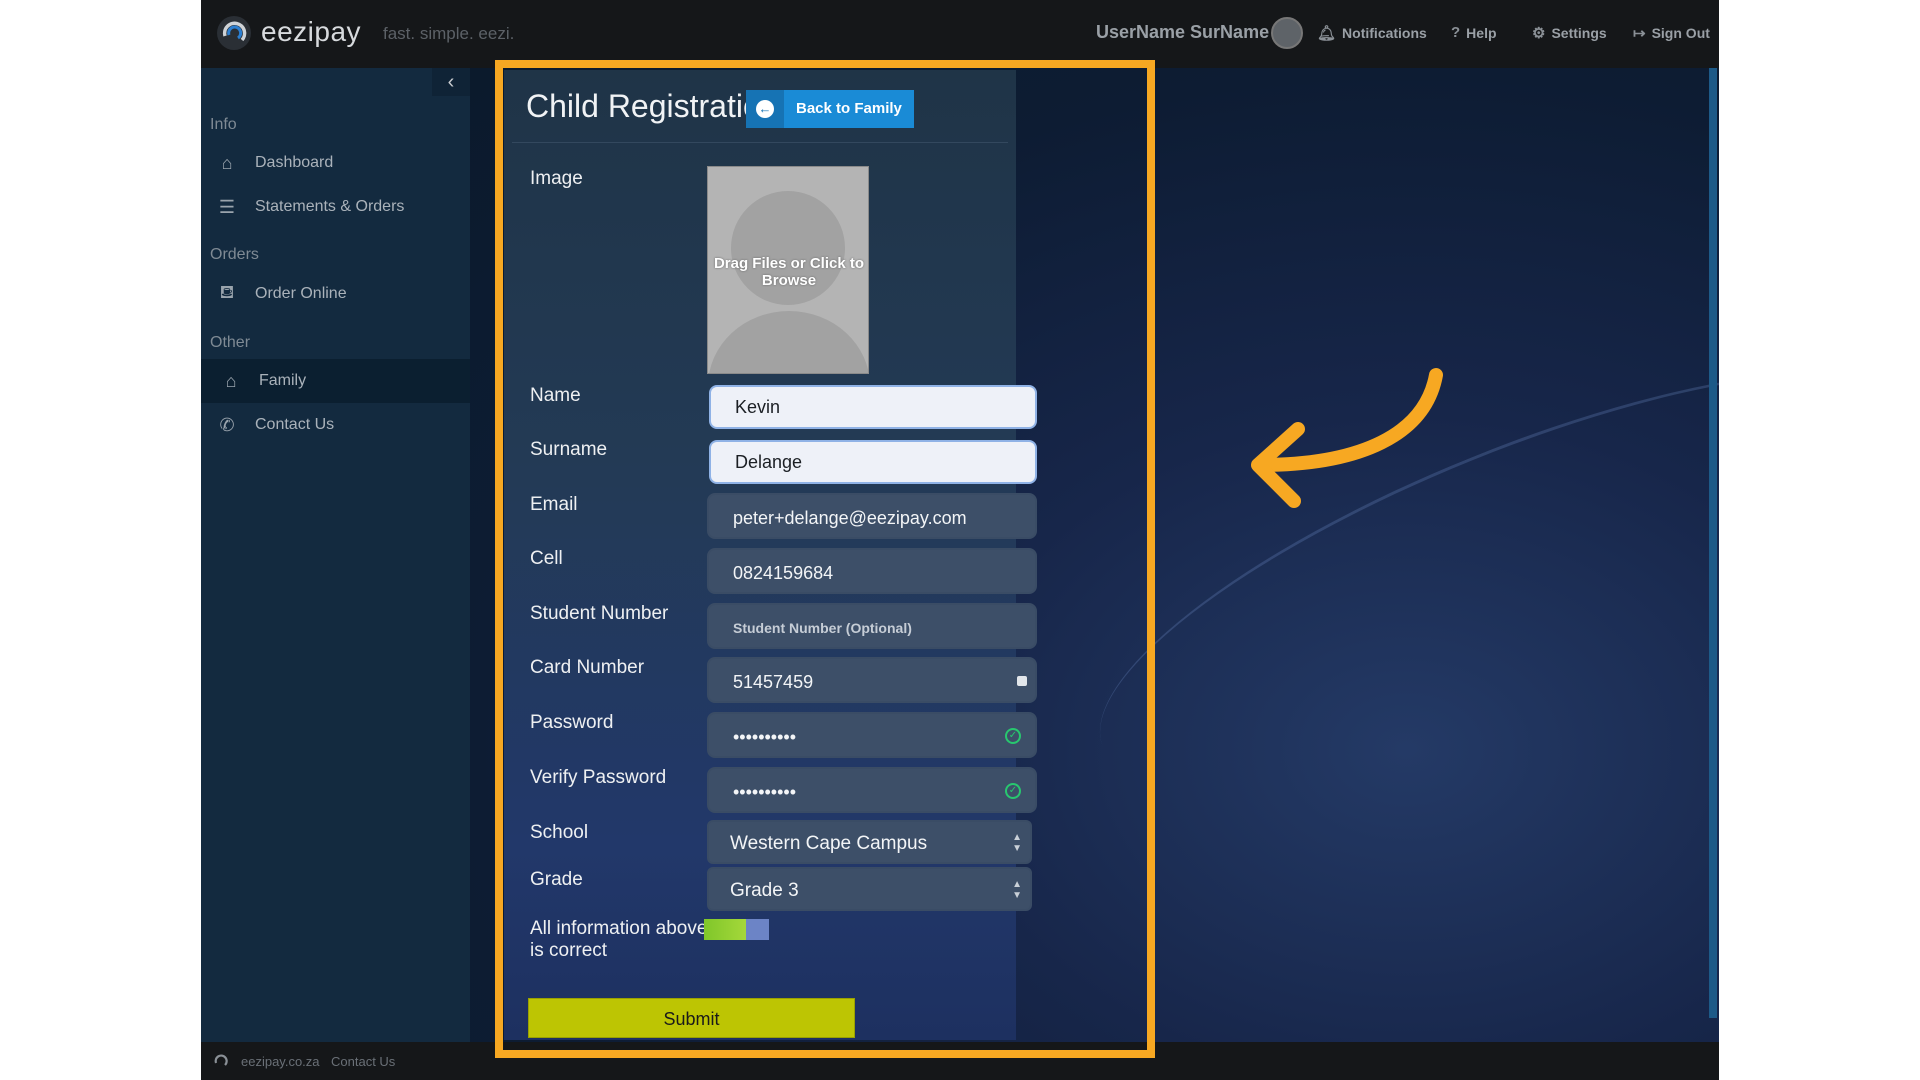  Describe the element at coordinates (725, 929) in the screenshot. I see `toggle-on-track` at that location.